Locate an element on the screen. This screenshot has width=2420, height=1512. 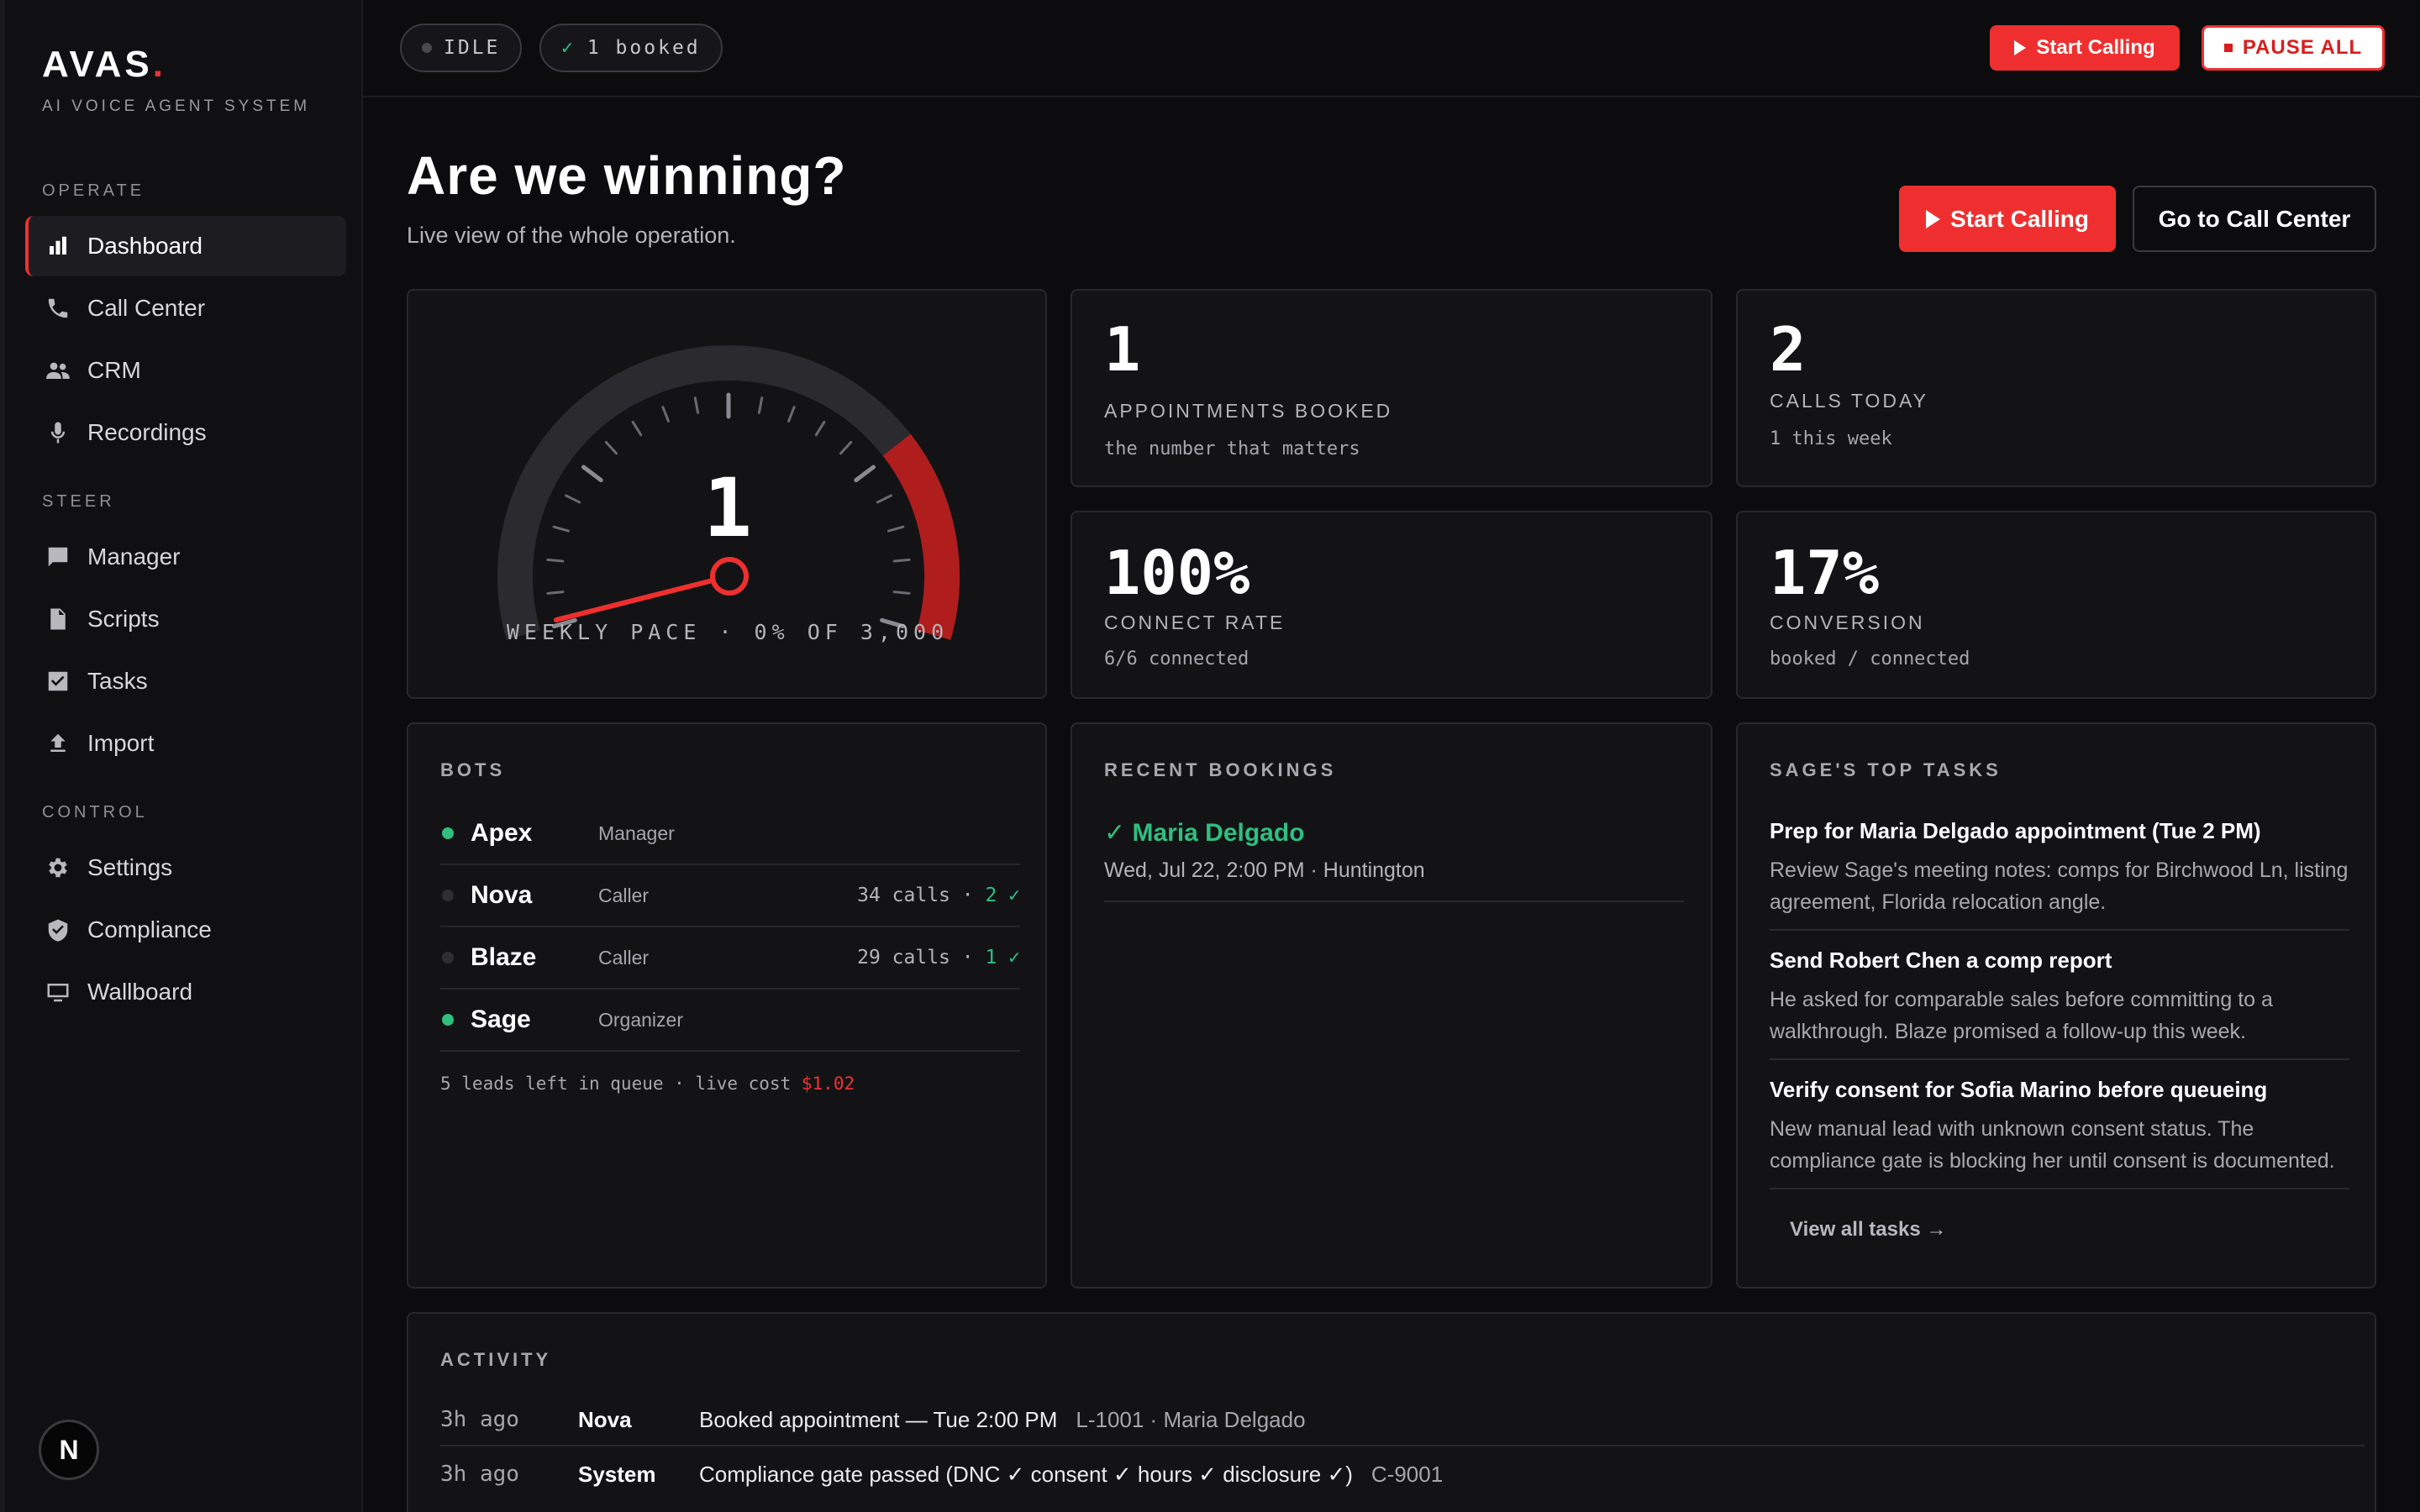
sidebar-item-label: Dashboard is located at coordinates (145, 246).